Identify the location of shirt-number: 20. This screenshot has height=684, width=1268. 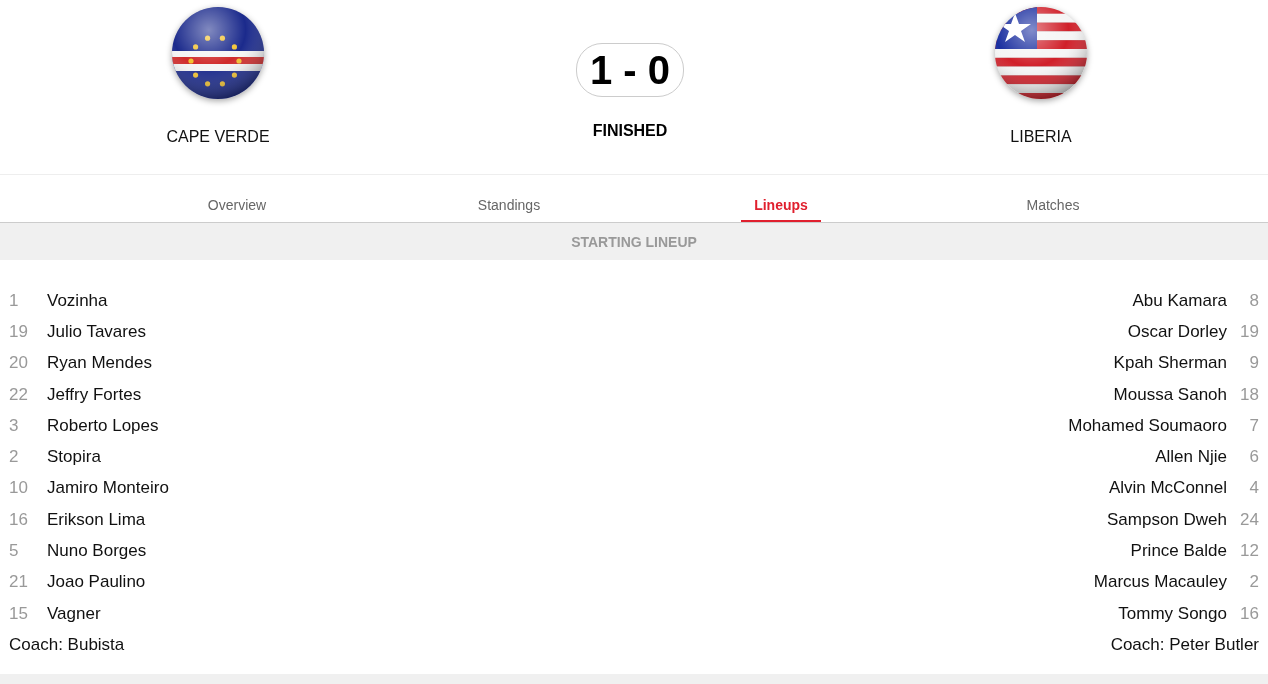
(19, 363).